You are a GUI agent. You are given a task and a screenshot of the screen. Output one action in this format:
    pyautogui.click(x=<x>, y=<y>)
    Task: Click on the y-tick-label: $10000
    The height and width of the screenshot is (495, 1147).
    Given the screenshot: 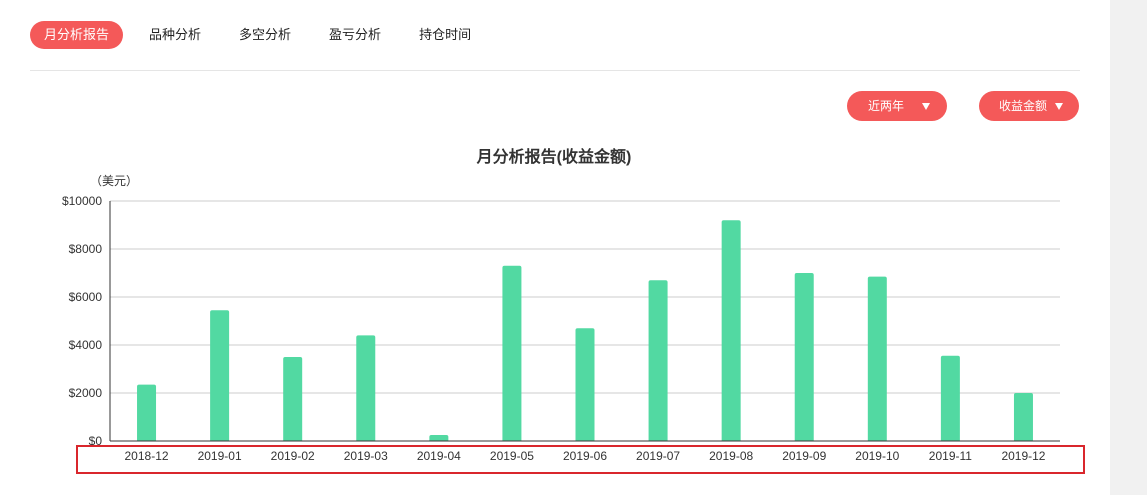 What is the action you would take?
    pyautogui.click(x=82, y=201)
    